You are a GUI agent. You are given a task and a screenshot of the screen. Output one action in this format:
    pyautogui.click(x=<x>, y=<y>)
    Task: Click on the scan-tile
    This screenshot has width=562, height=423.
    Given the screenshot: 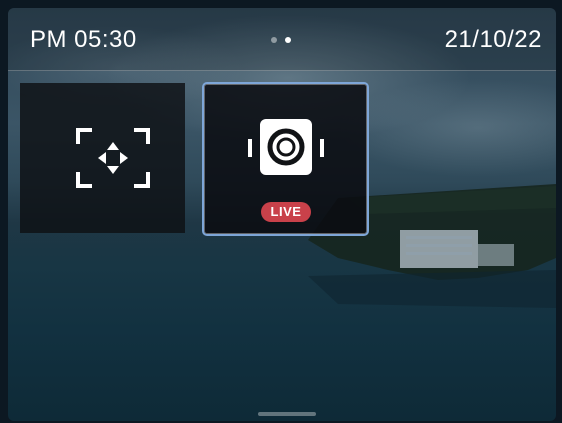 What is the action you would take?
    pyautogui.click(x=102, y=158)
    